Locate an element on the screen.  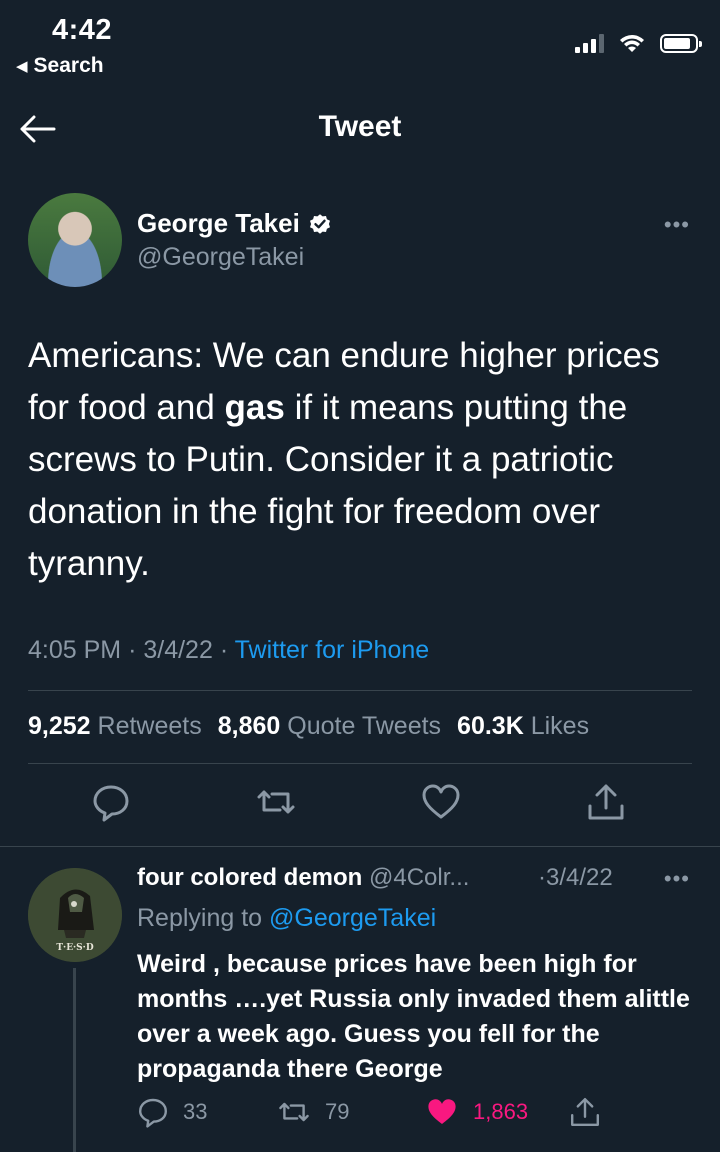
quote-tweets-stat: 8,860 Quote Tweets is located at coordinates (329, 726).